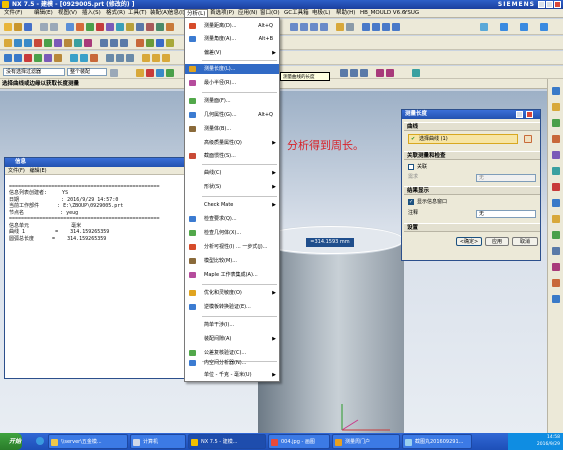 The width and height of the screenshot is (563, 450). I want to click on snap-mid-icon, so click(160, 73).